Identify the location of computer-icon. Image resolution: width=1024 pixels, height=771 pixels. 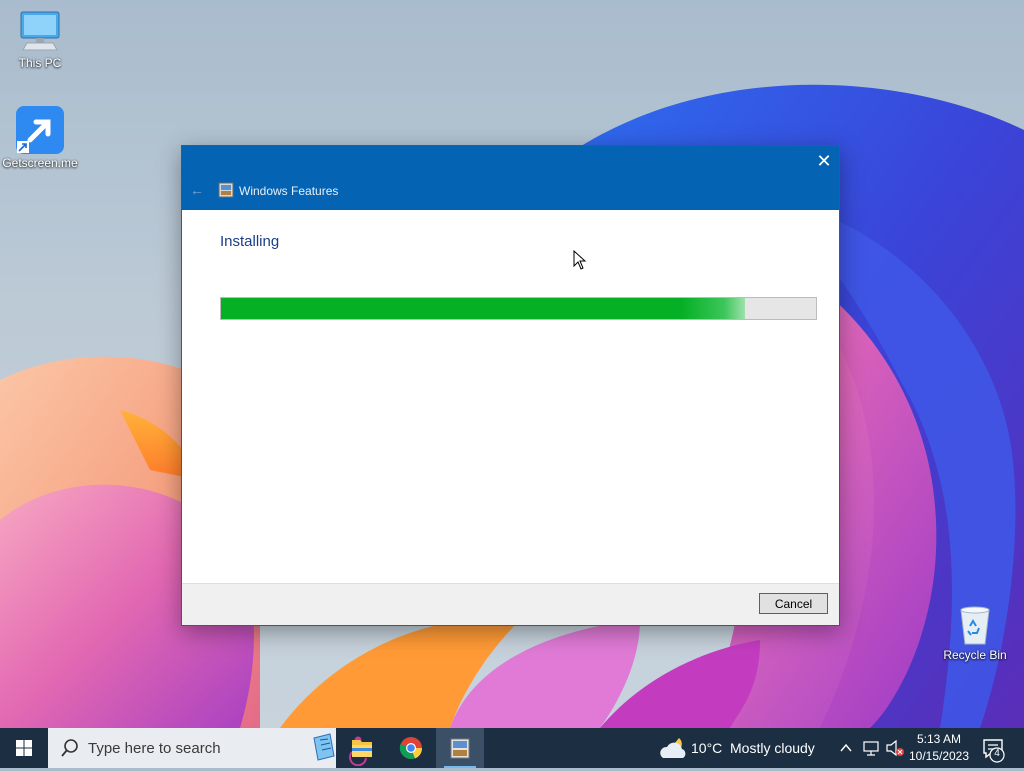
(40, 31).